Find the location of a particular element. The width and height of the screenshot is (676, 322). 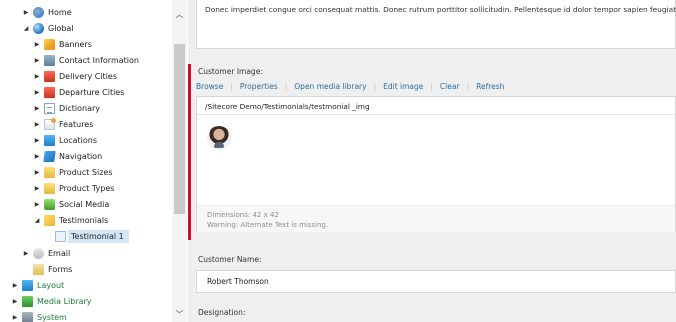

media-library-icon is located at coordinates (27, 301).